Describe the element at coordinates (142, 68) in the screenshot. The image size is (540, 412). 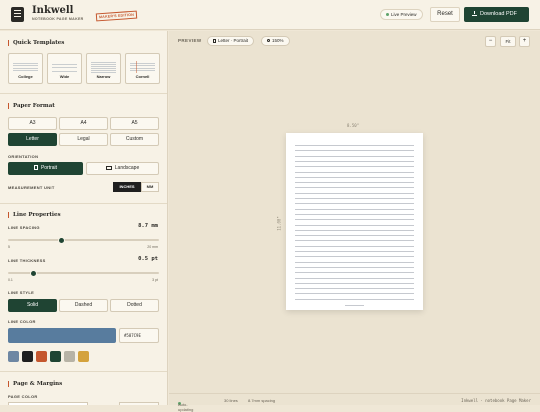
I see `template-cornell: Cornell` at that location.